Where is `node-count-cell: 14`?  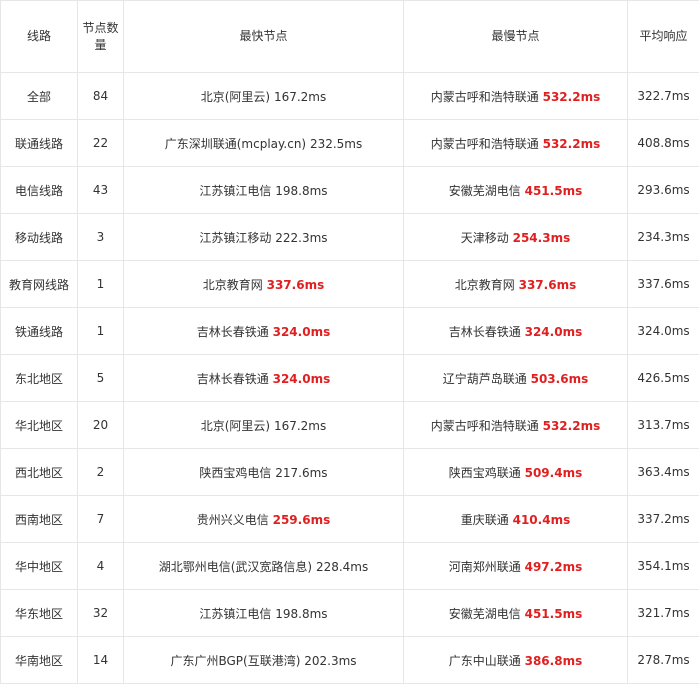
node-count-cell: 14 is located at coordinates (101, 660).